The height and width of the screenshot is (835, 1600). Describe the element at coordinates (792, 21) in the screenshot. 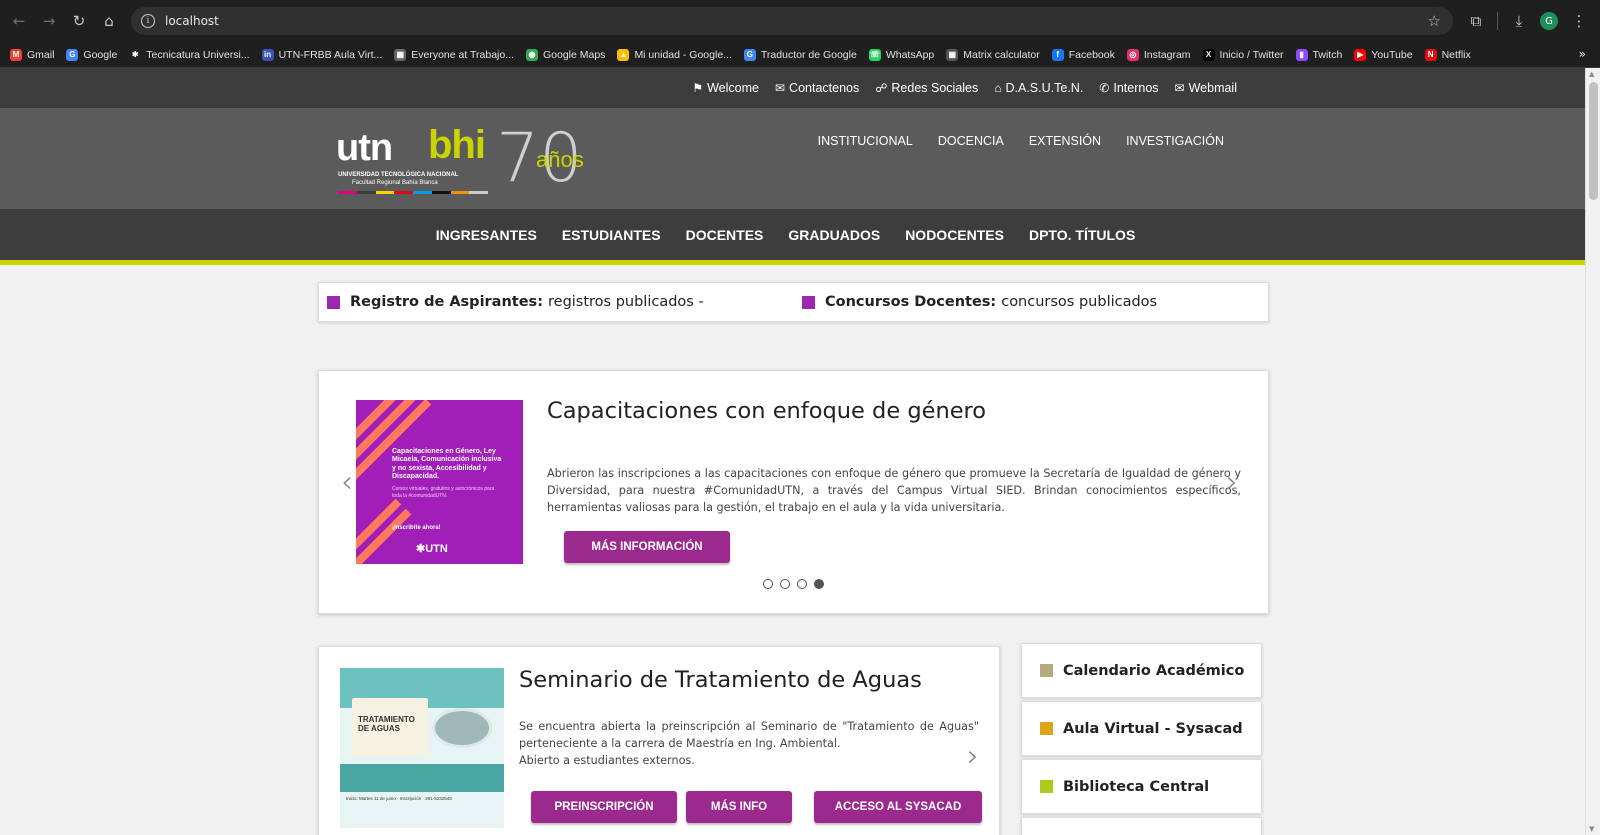

I see `address-bar: i localhost ☆` at that location.